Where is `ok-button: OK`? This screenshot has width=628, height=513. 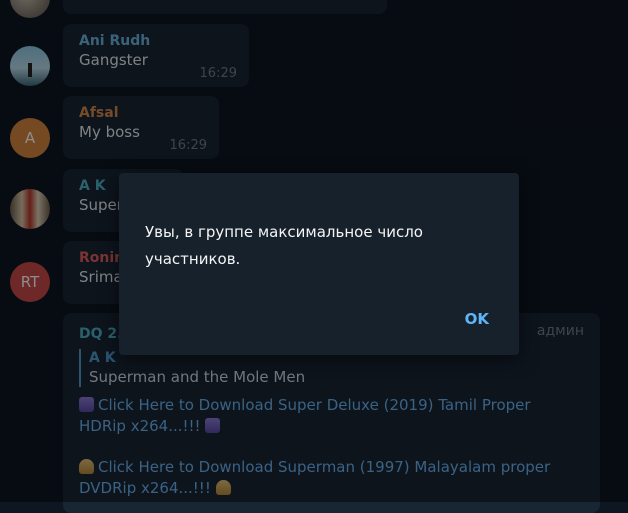
ok-button: OK is located at coordinates (477, 319).